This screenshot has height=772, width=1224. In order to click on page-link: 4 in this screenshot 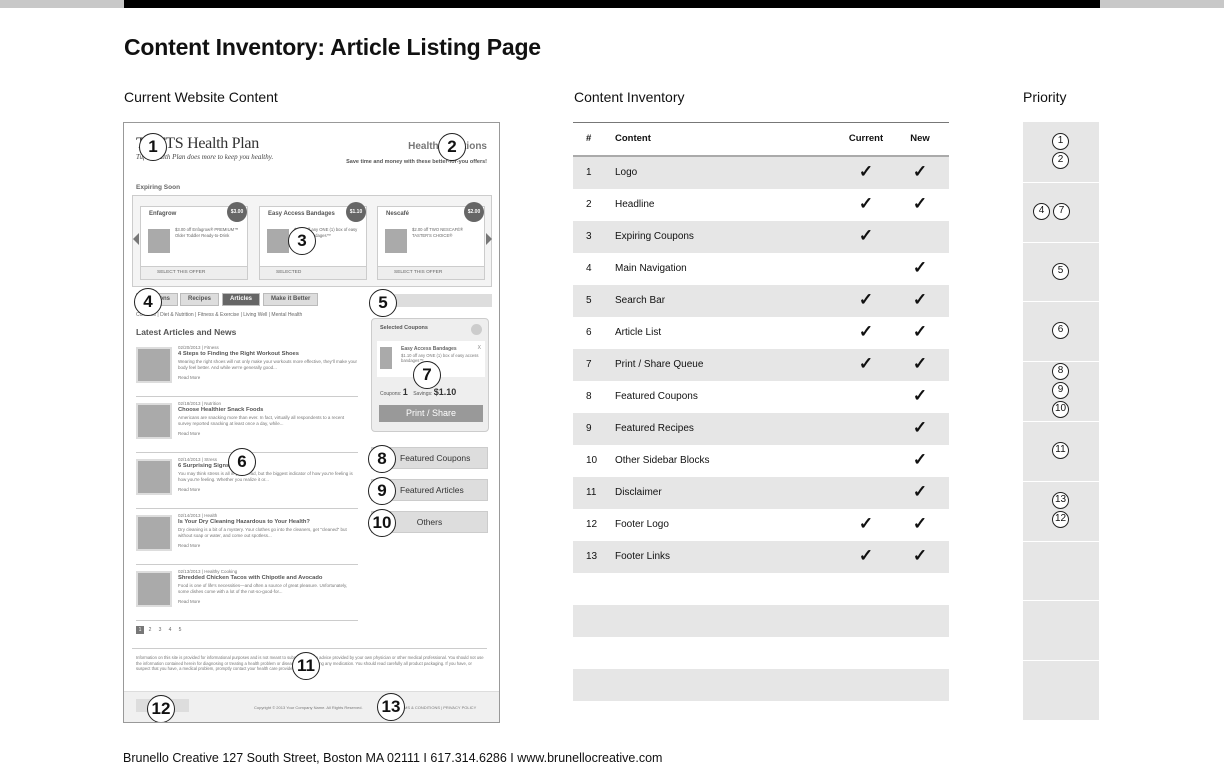, I will do `click(170, 630)`.